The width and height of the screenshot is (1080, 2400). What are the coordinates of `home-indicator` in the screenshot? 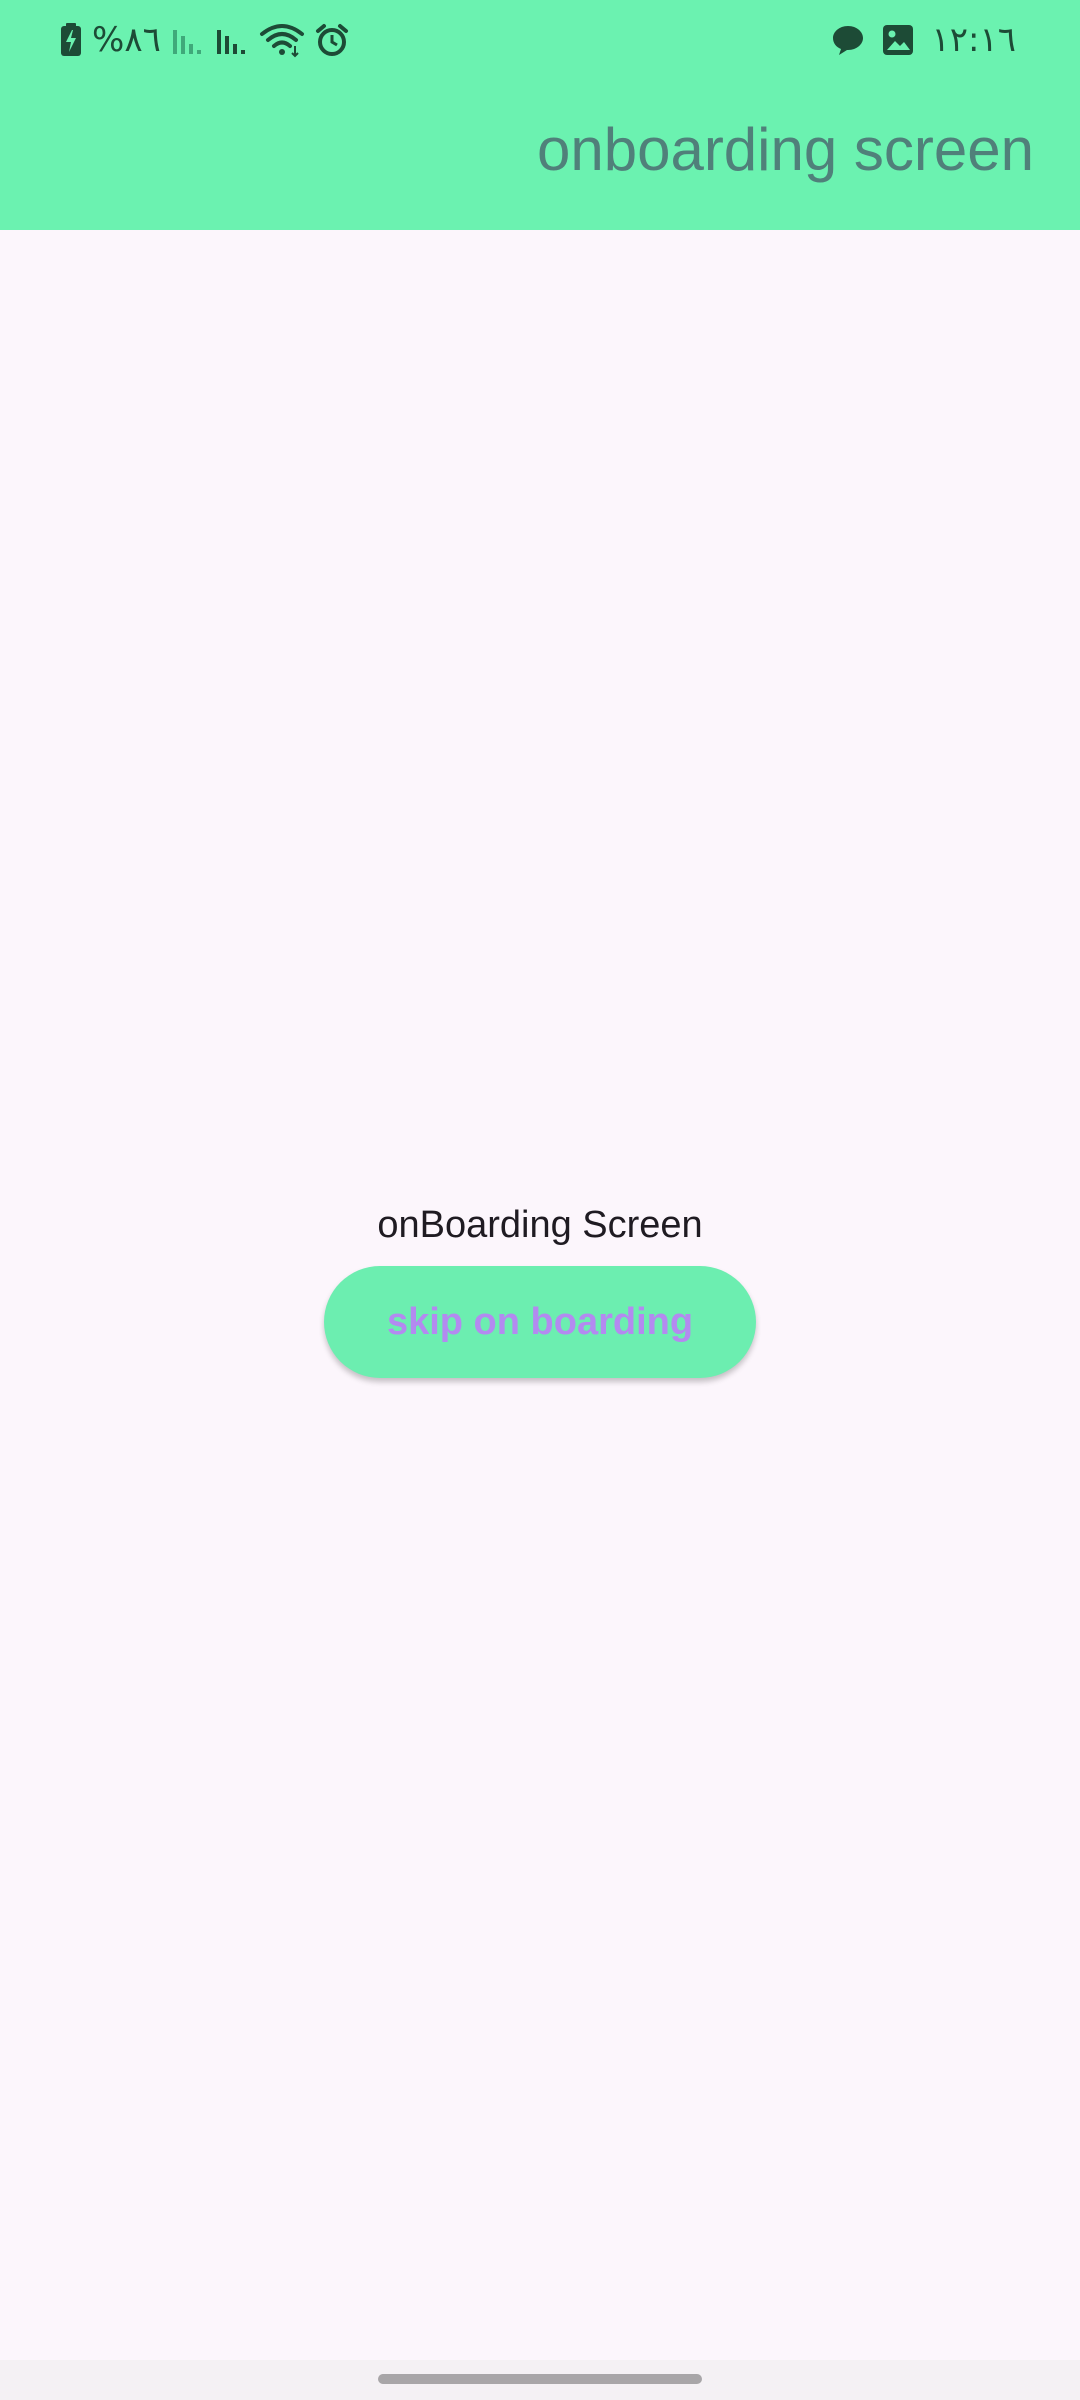 It's located at (540, 2379).